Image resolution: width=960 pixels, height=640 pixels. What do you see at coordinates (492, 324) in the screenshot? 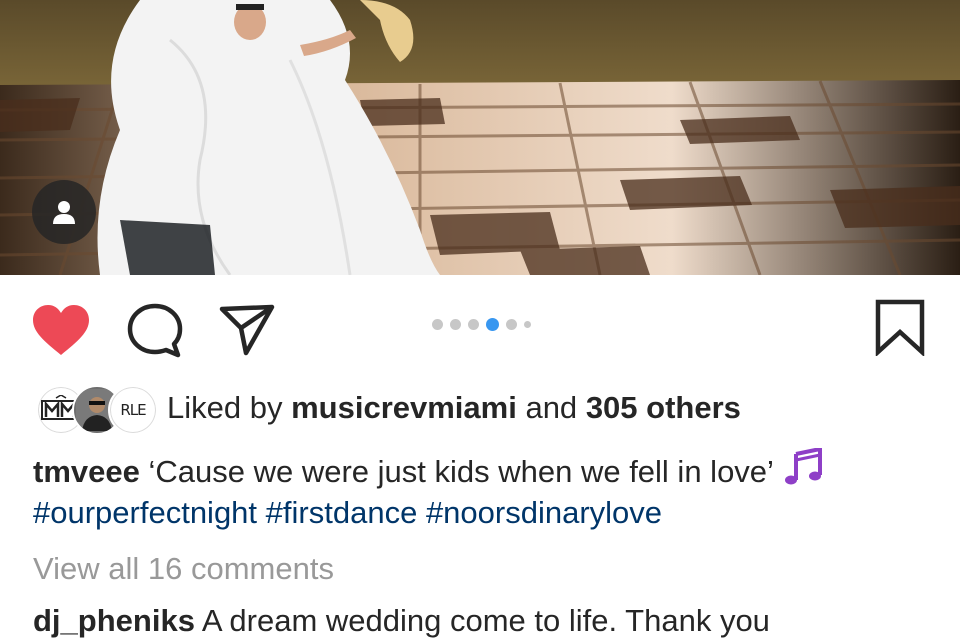
I see `carousel-dot-active` at bounding box center [492, 324].